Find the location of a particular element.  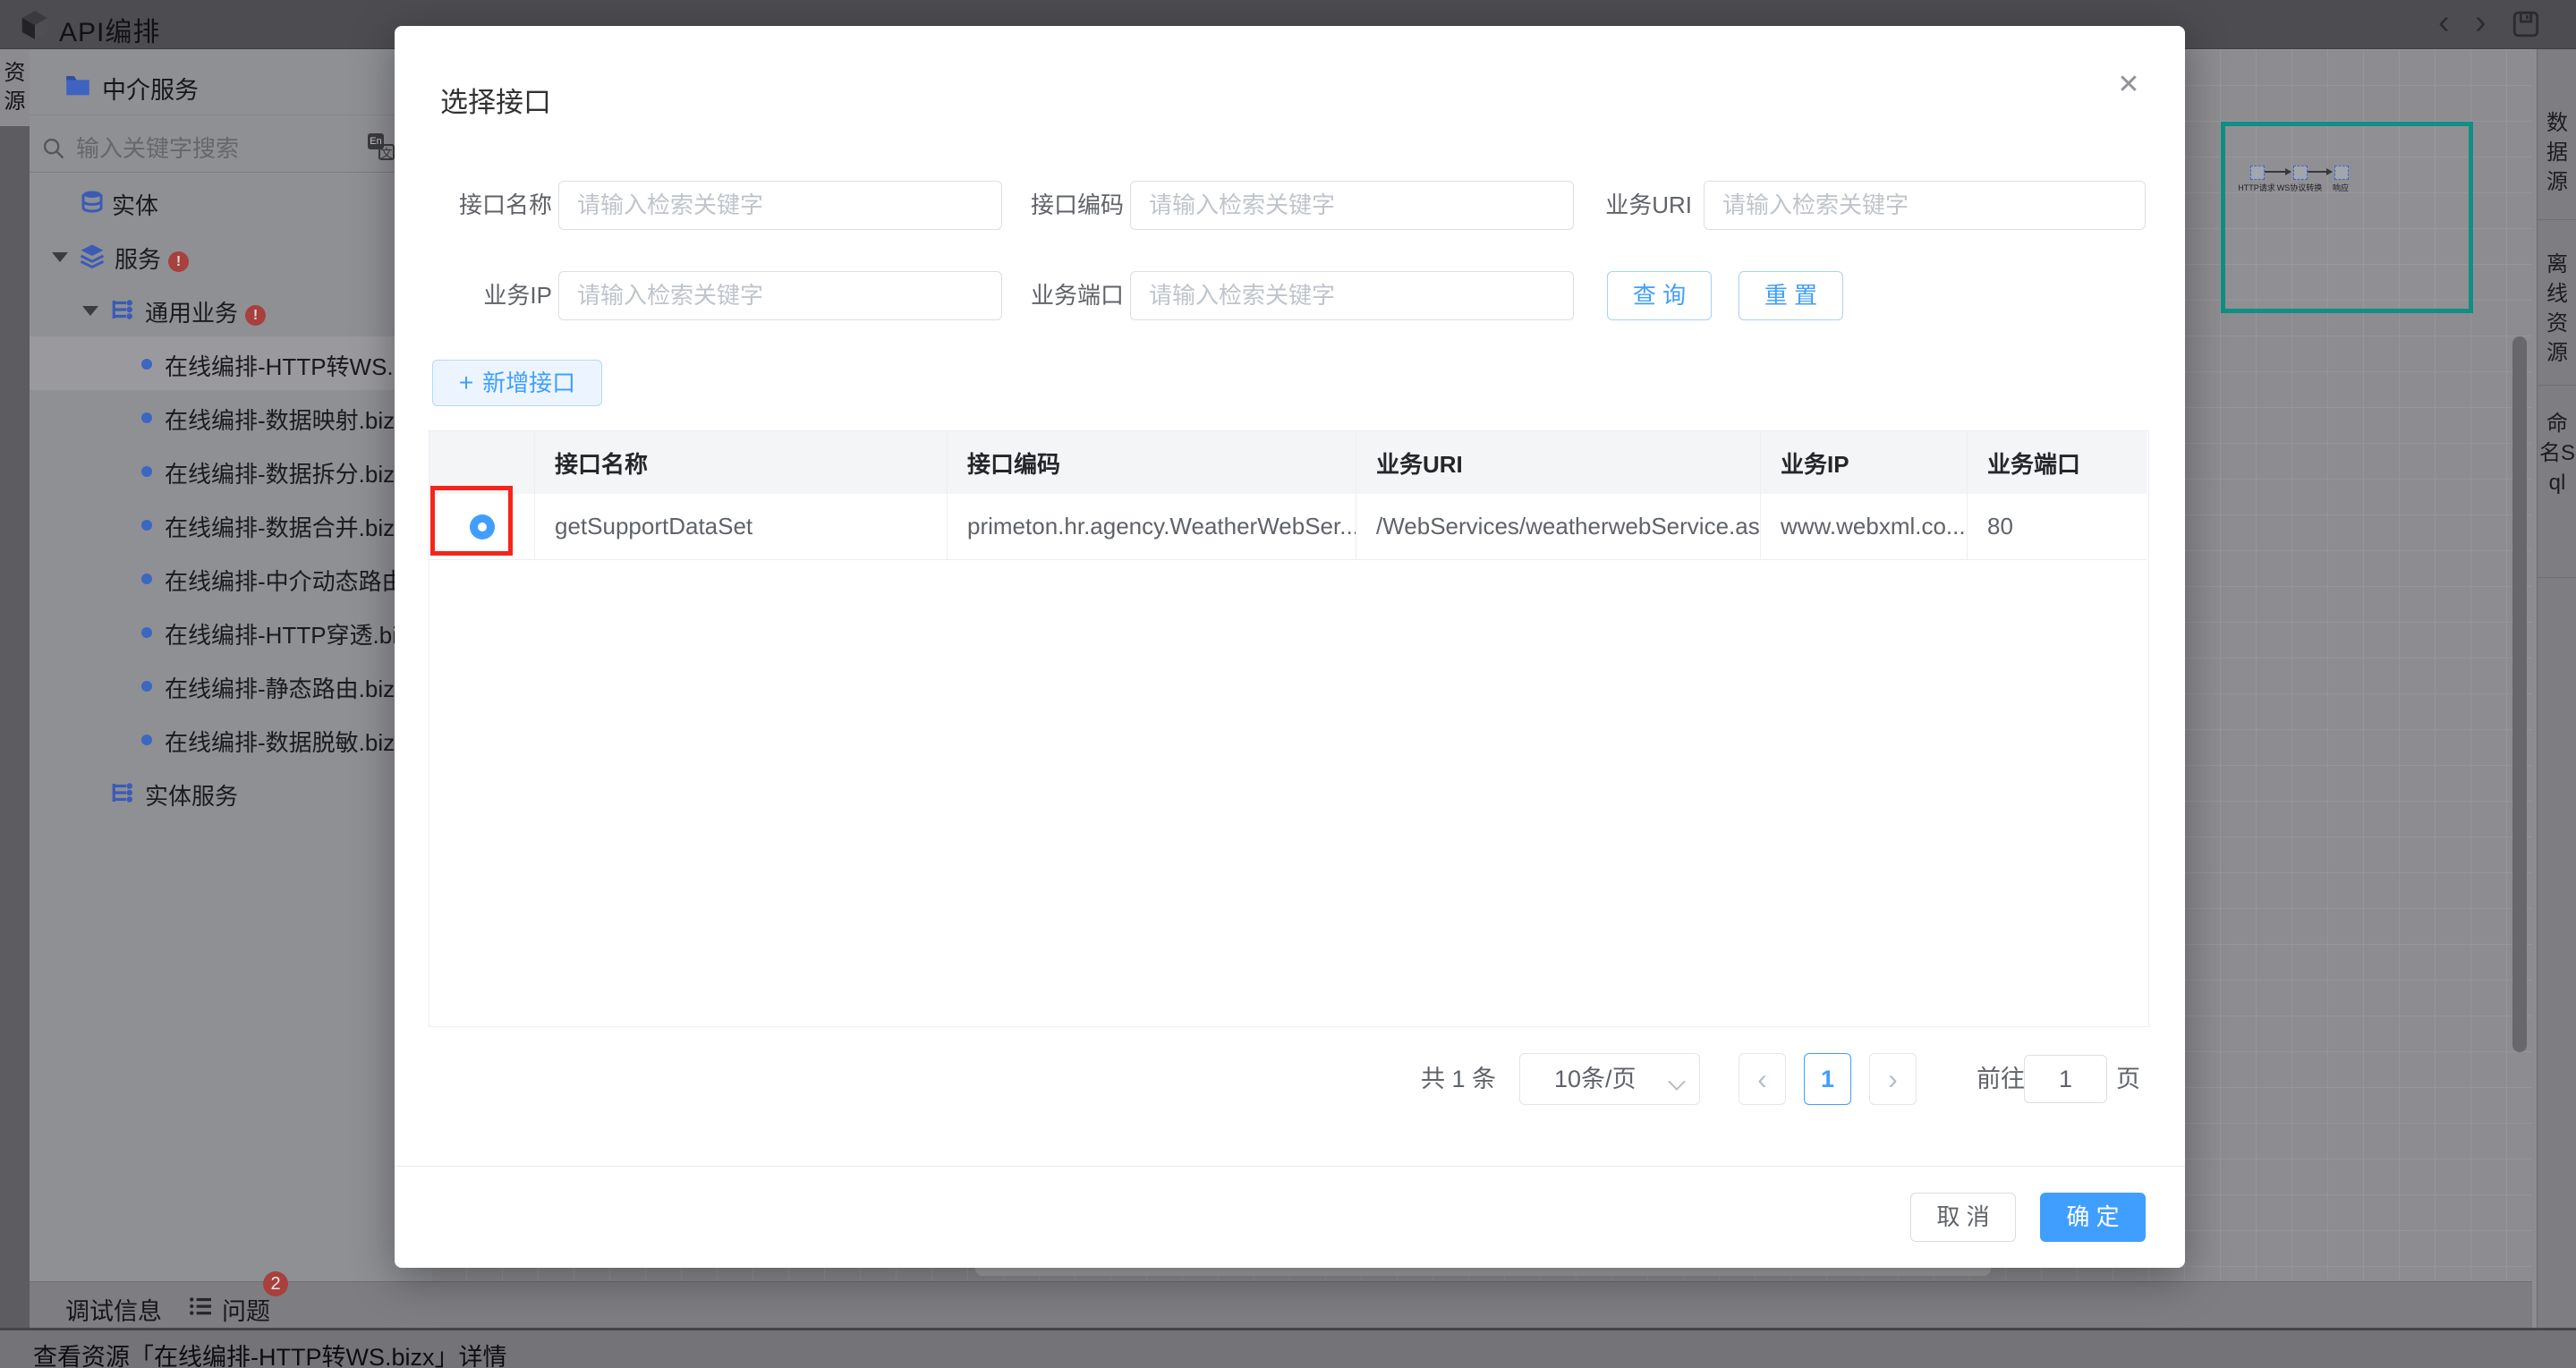

sidebar-search-input is located at coordinates (219, 148).